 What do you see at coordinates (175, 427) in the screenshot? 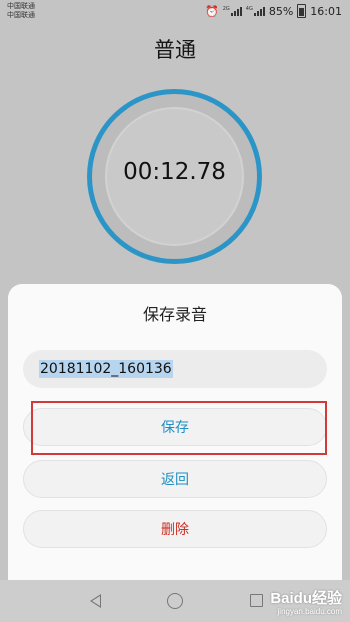
I see `save-button: 保存` at bounding box center [175, 427].